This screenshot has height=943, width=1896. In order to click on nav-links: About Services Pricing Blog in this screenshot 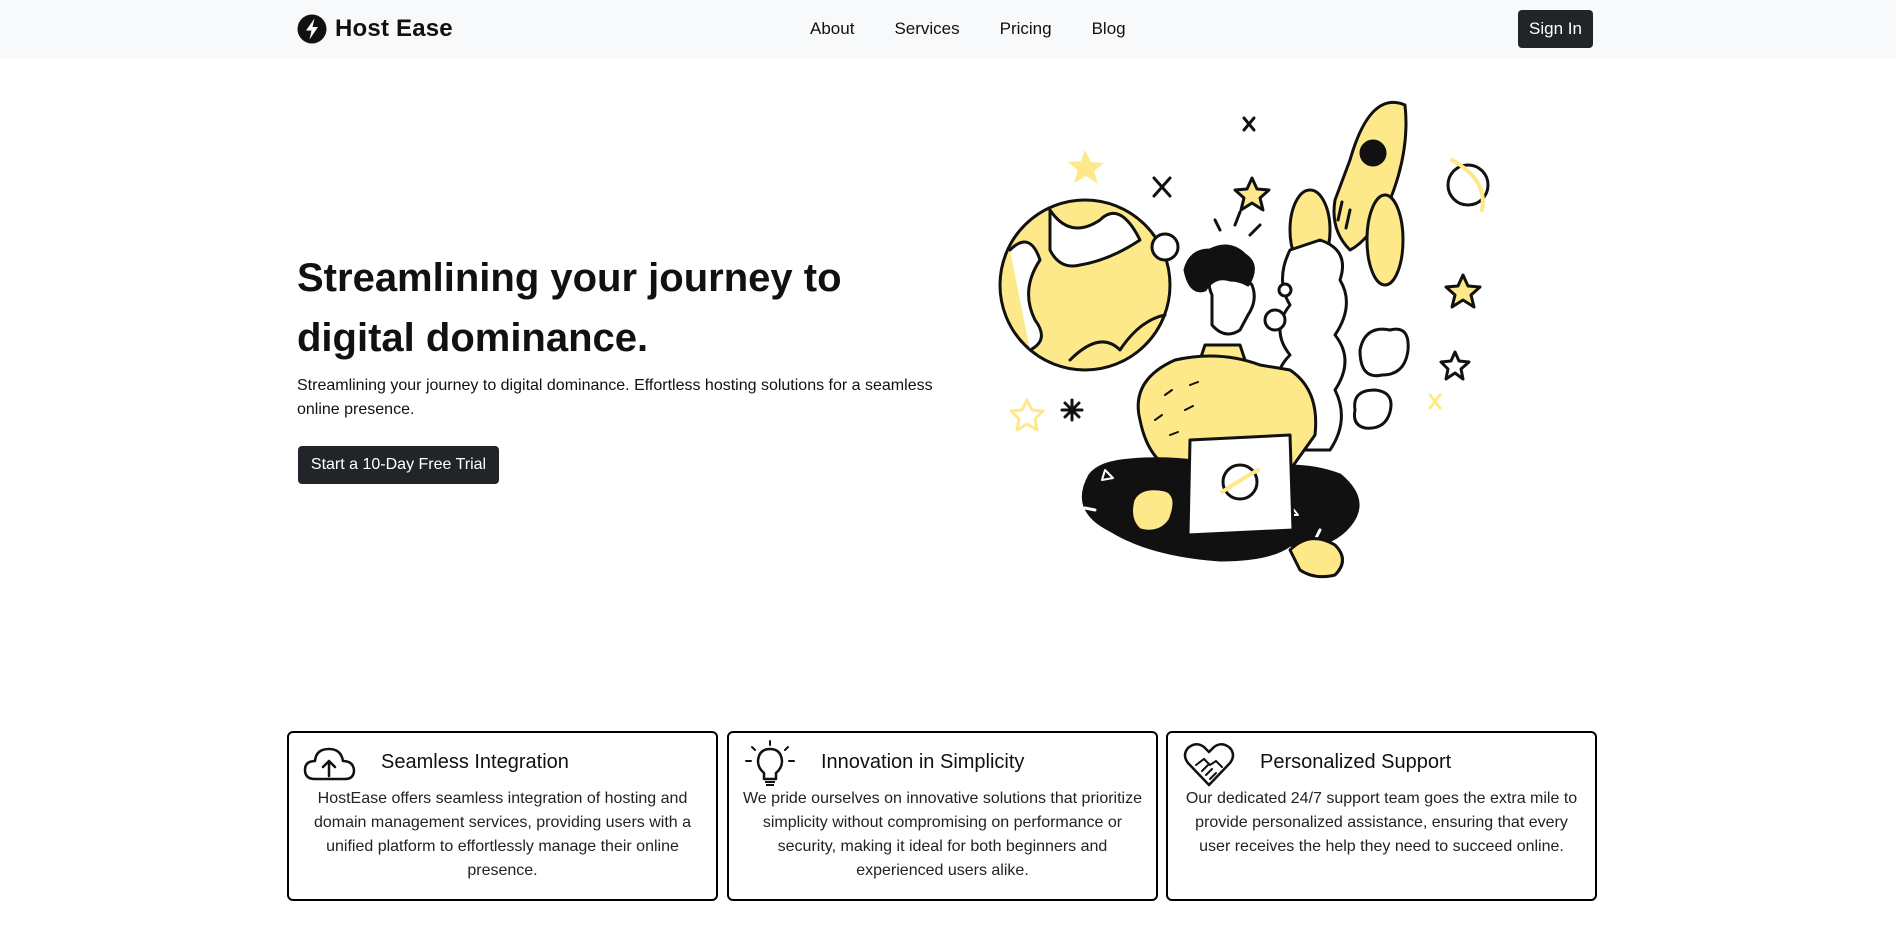, I will do `click(988, 29)`.